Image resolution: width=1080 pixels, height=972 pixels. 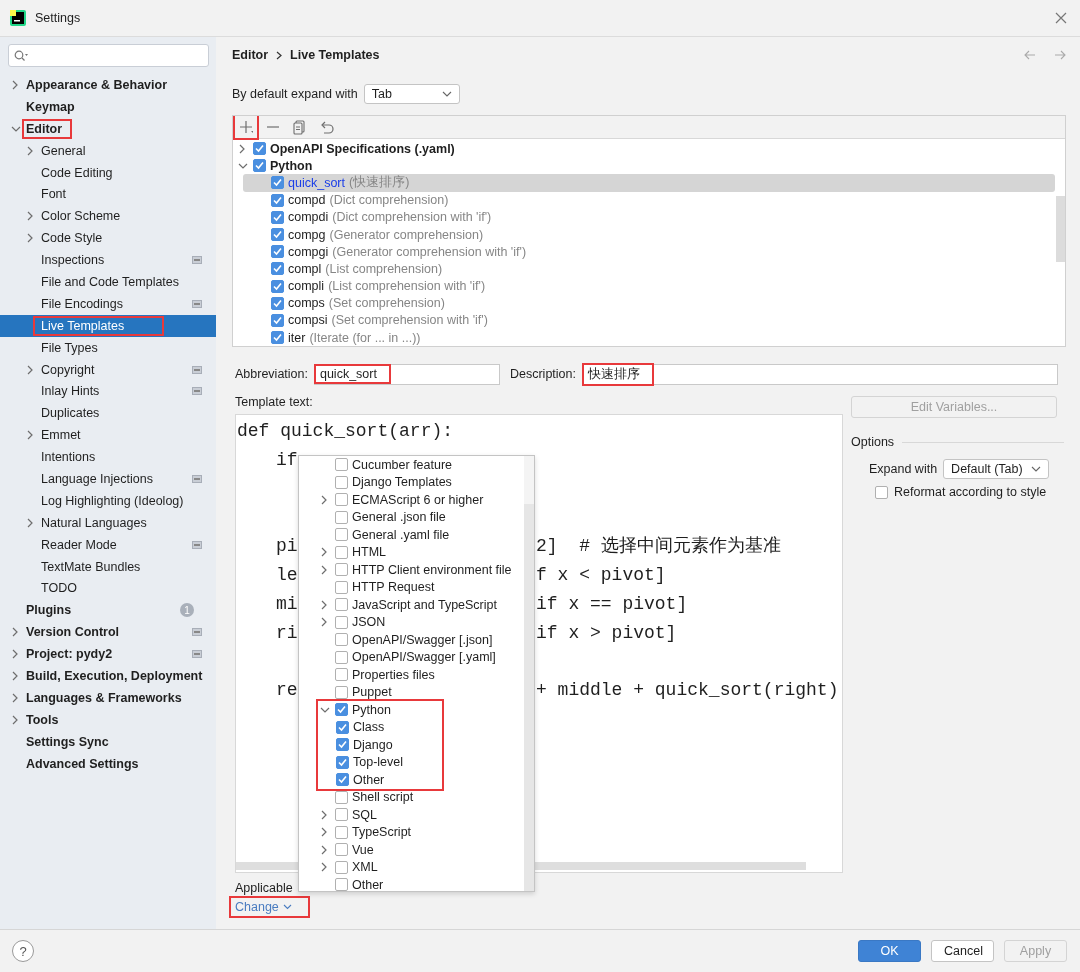 I want to click on template-abbreviation: compli, so click(x=306, y=286).